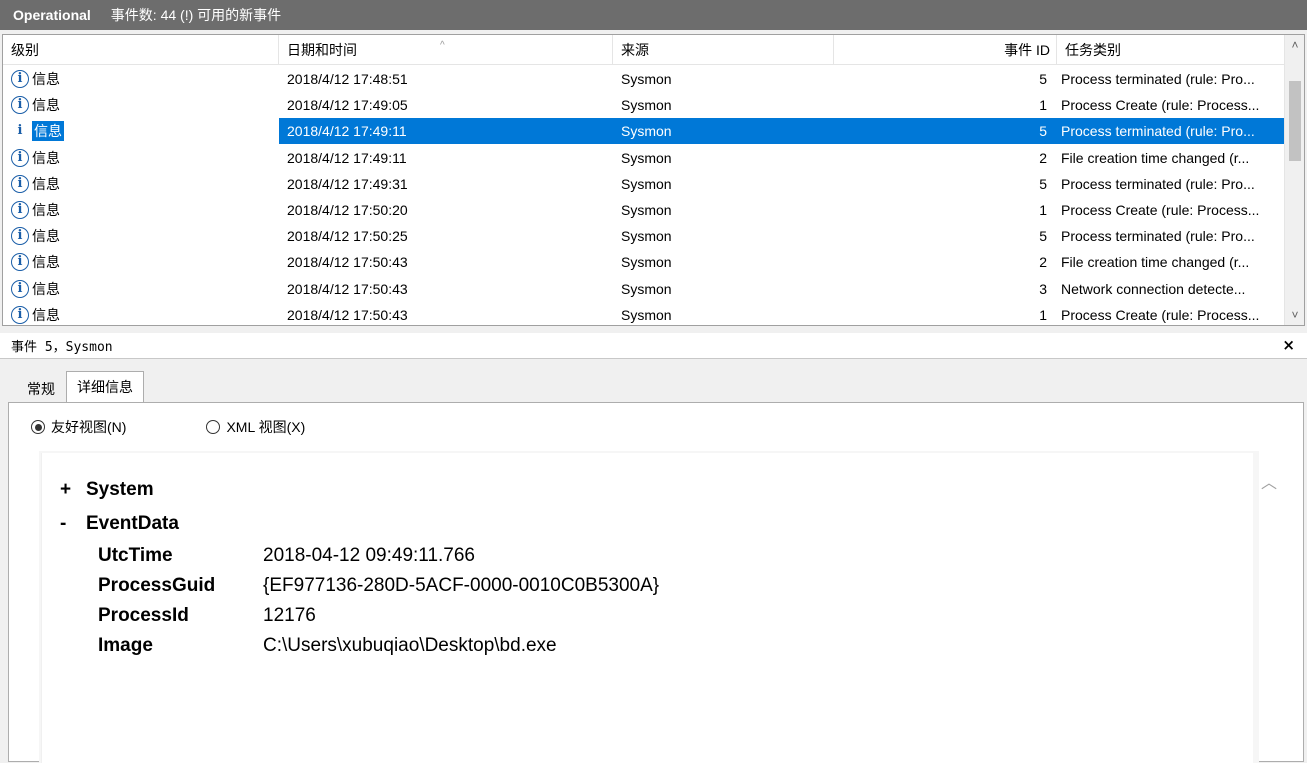 Image resolution: width=1307 pixels, height=763 pixels. Describe the element at coordinates (1288, 345) in the screenshot. I see `close-icon: ×` at that location.